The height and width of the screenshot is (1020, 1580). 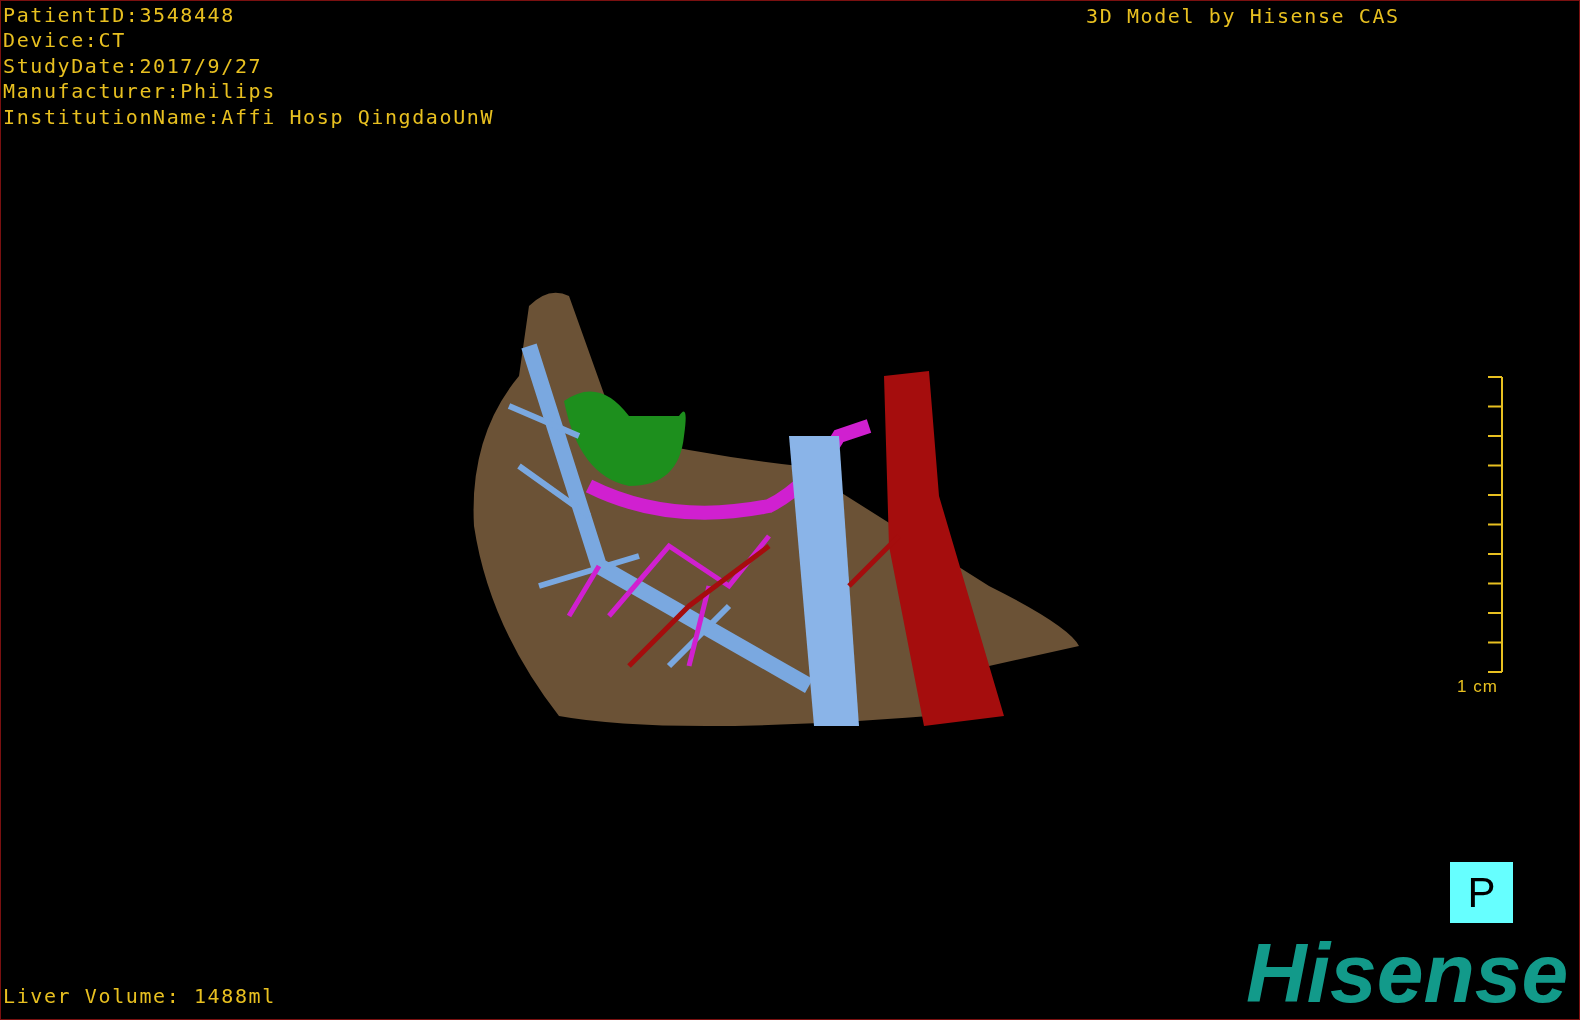 What do you see at coordinates (1481, 892) in the screenshot?
I see `orientation-marker: P` at bounding box center [1481, 892].